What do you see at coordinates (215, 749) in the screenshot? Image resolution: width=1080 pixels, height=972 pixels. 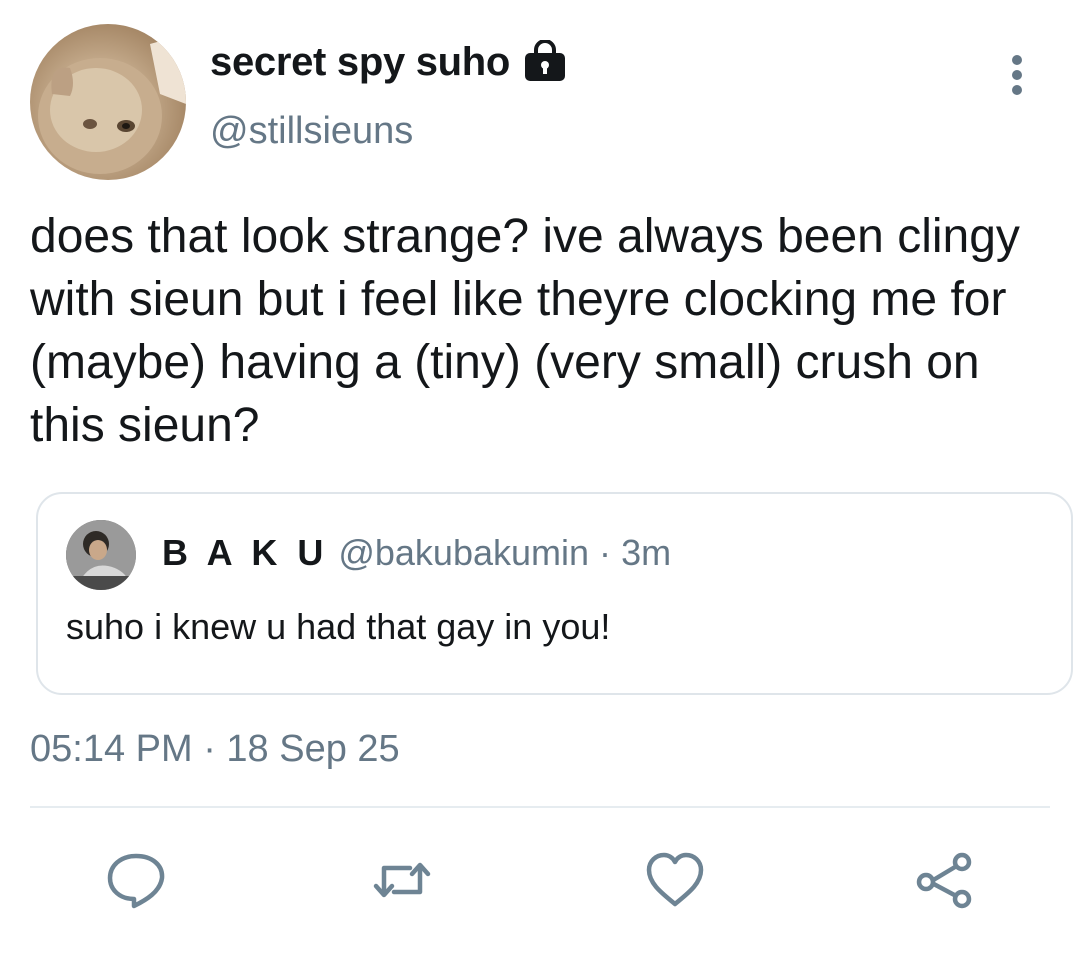 I see `tweet-timestamp: 05:14 PM · 18 Sep 25` at bounding box center [215, 749].